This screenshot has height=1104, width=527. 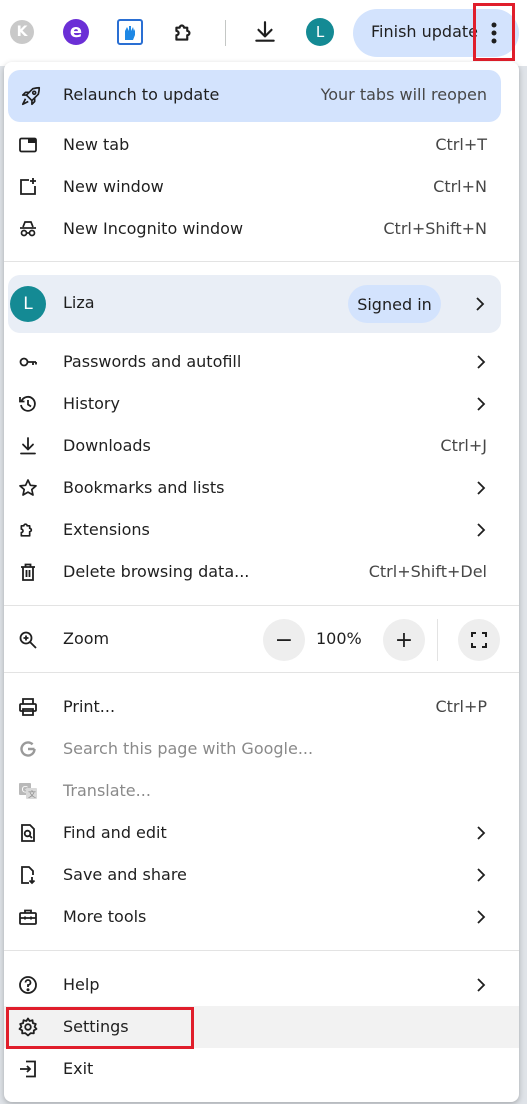 What do you see at coordinates (31, 96) in the screenshot?
I see `rocket-icon` at bounding box center [31, 96].